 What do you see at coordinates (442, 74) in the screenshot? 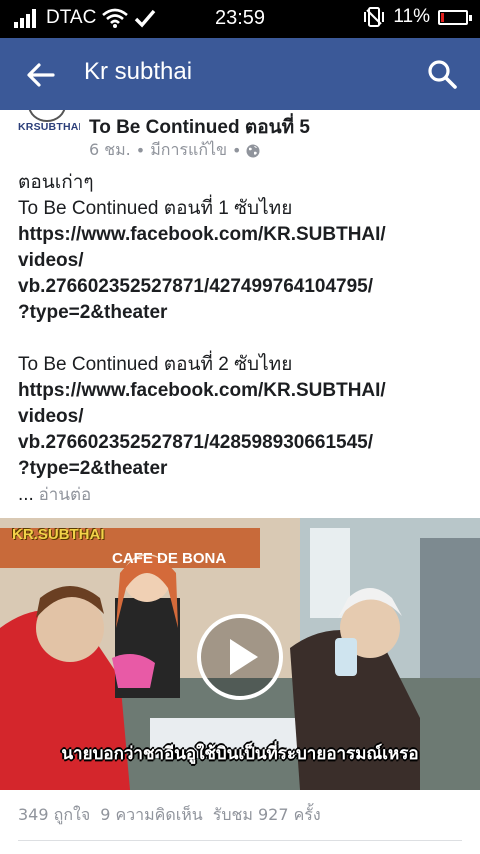
I see `search-icon` at bounding box center [442, 74].